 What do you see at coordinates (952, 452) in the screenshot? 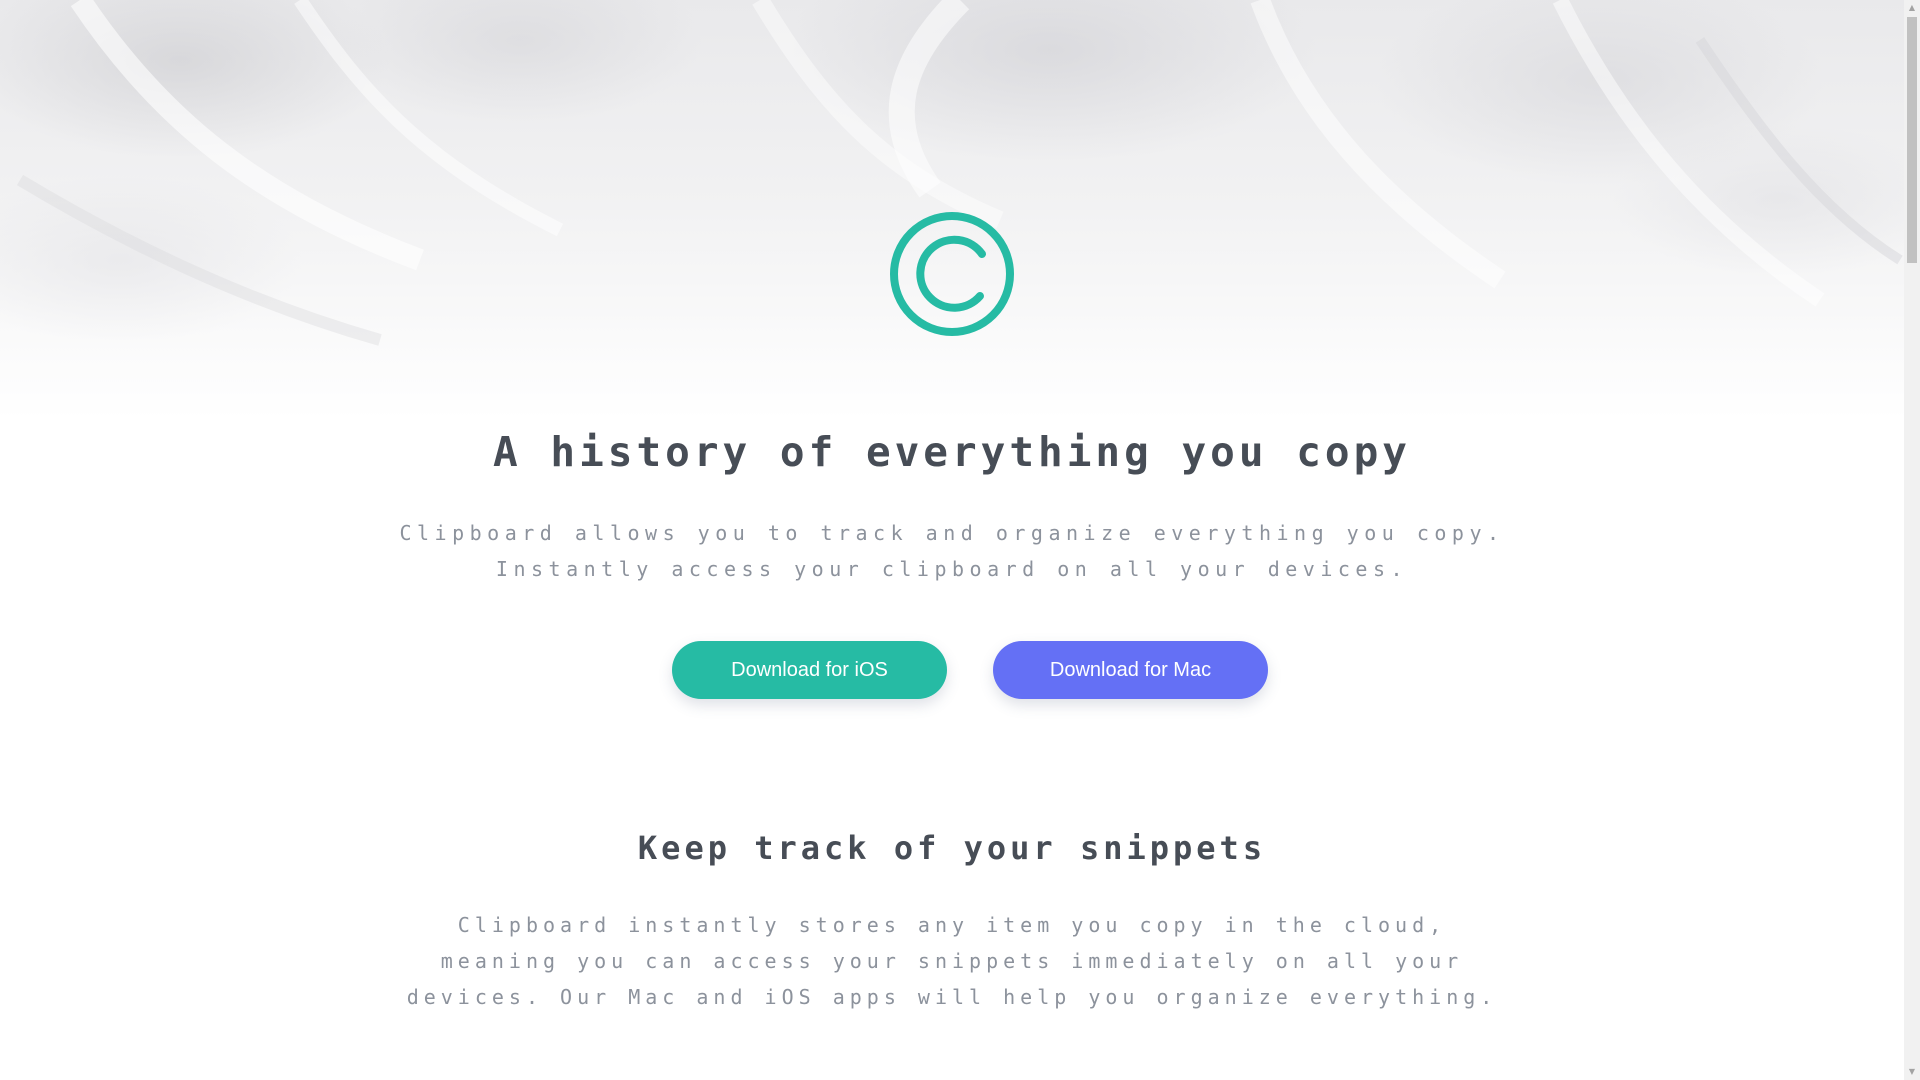
I see `hero-title: A history of everything you copy` at bounding box center [952, 452].